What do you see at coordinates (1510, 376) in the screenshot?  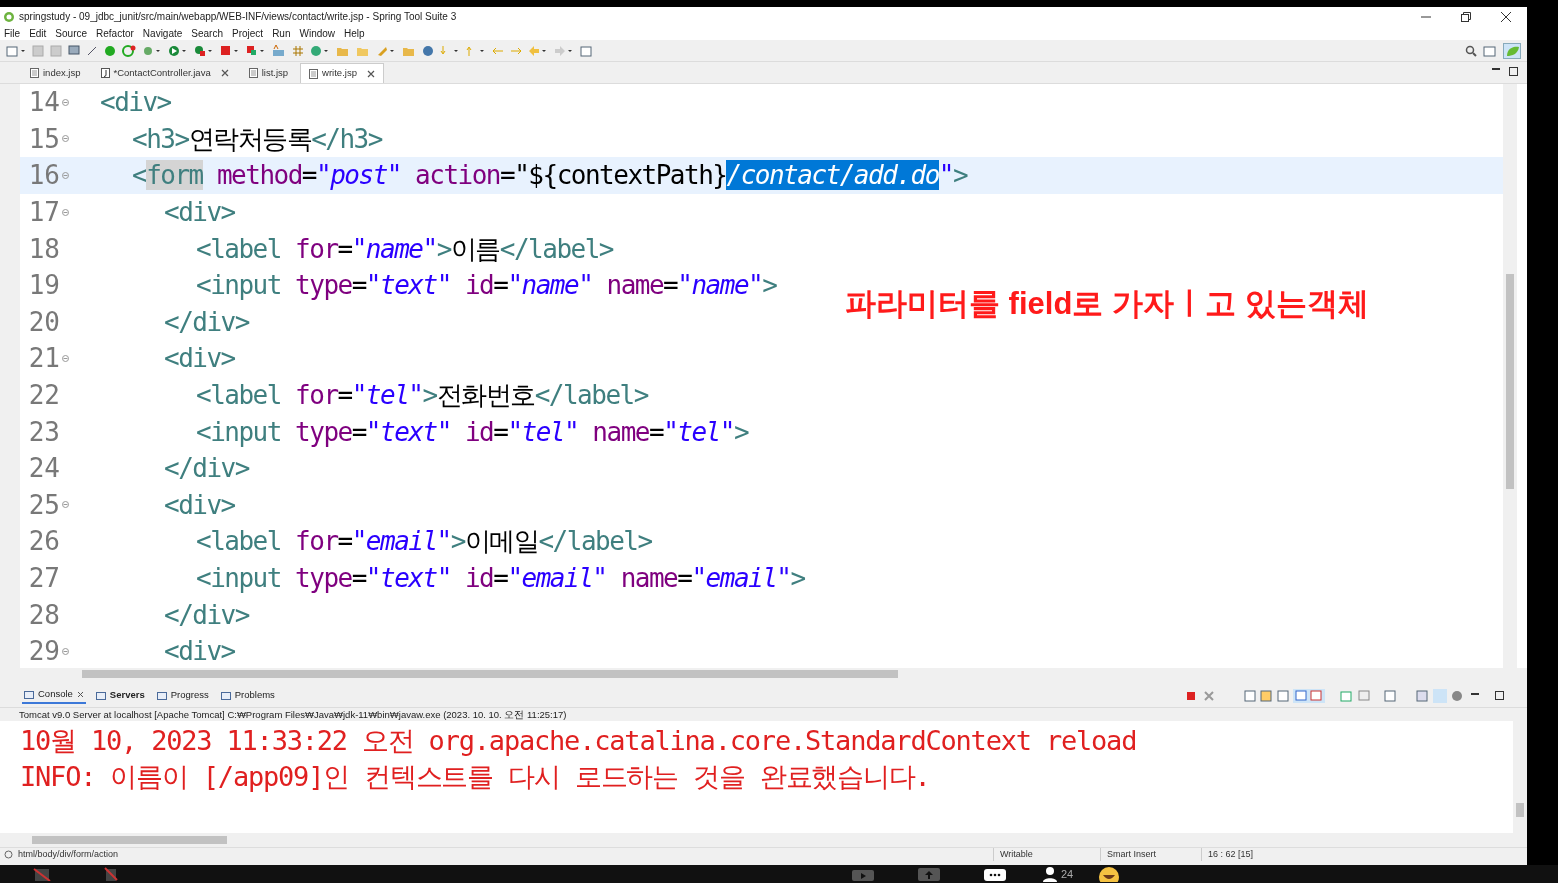 I see `vertical-scrollbar` at bounding box center [1510, 376].